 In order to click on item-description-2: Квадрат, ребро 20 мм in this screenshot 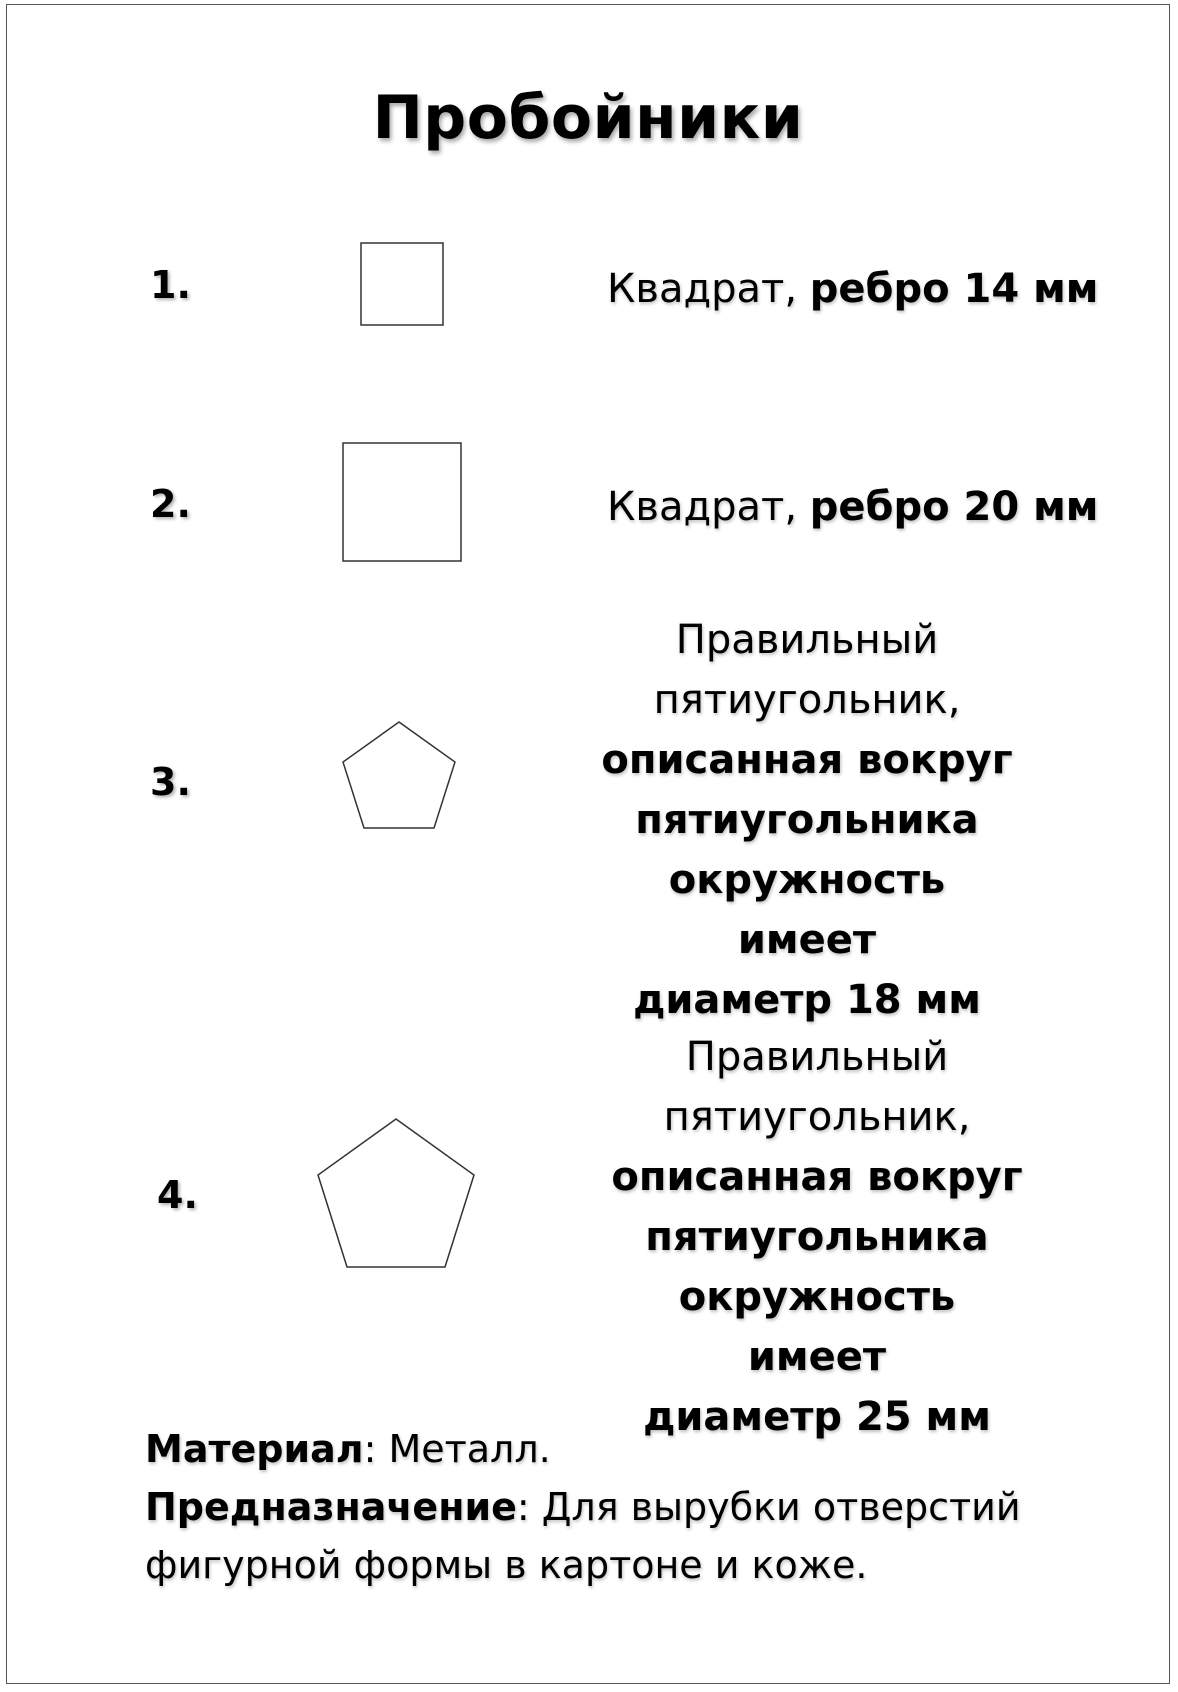, I will do `click(853, 507)`.